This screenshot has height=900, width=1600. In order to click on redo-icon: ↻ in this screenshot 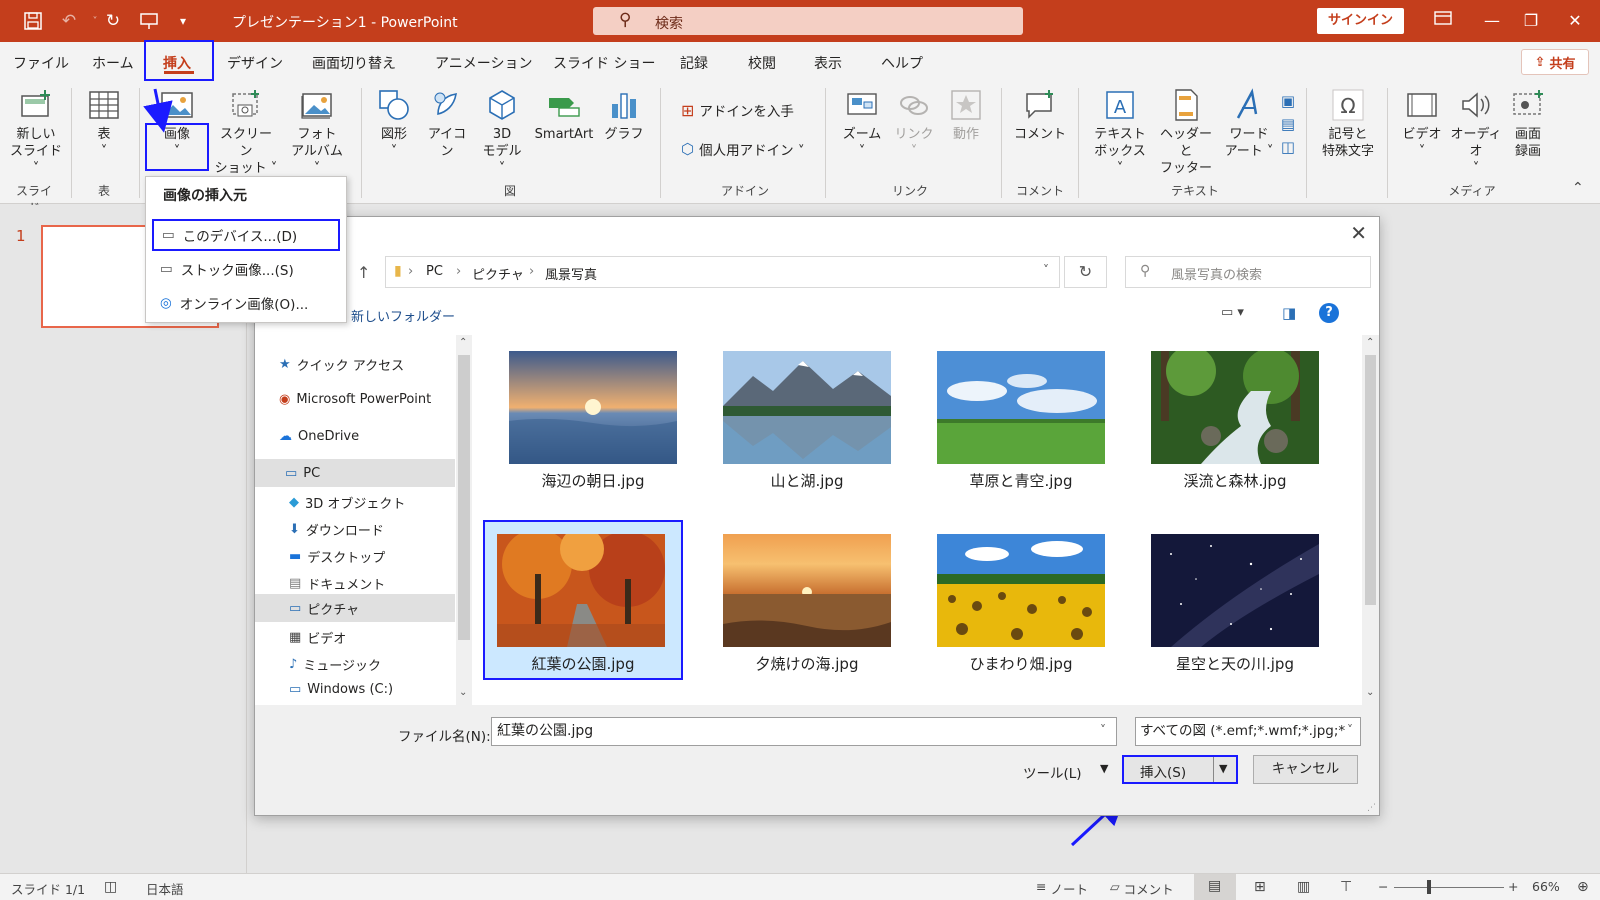, I will do `click(113, 21)`.